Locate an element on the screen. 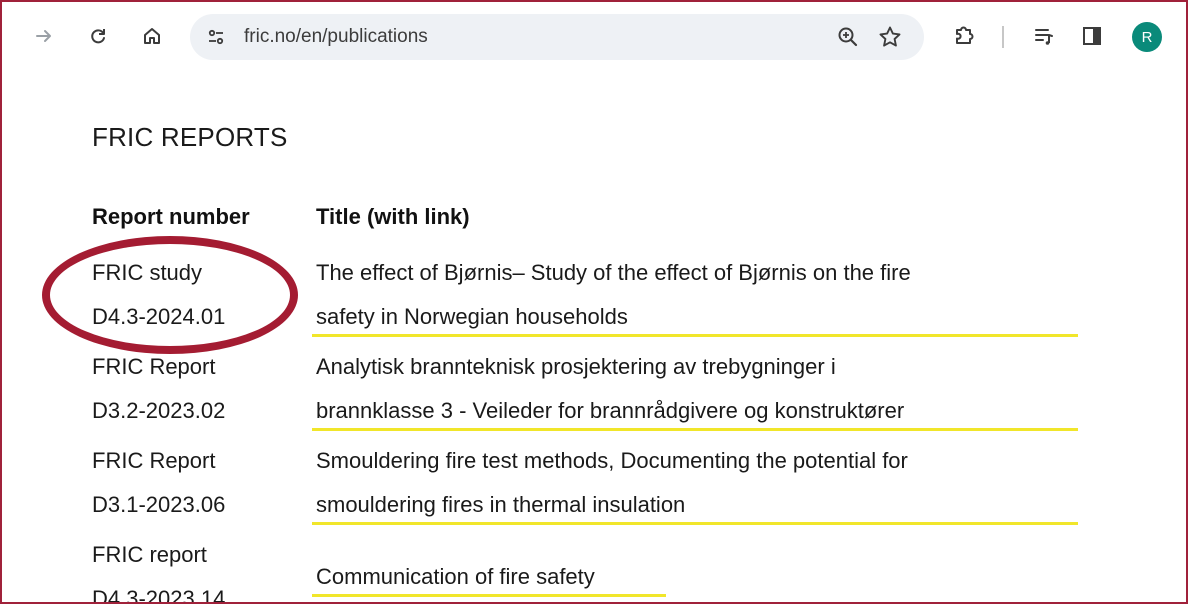 This screenshot has width=1188, height=604. extensions-icon is located at coordinates (964, 36).